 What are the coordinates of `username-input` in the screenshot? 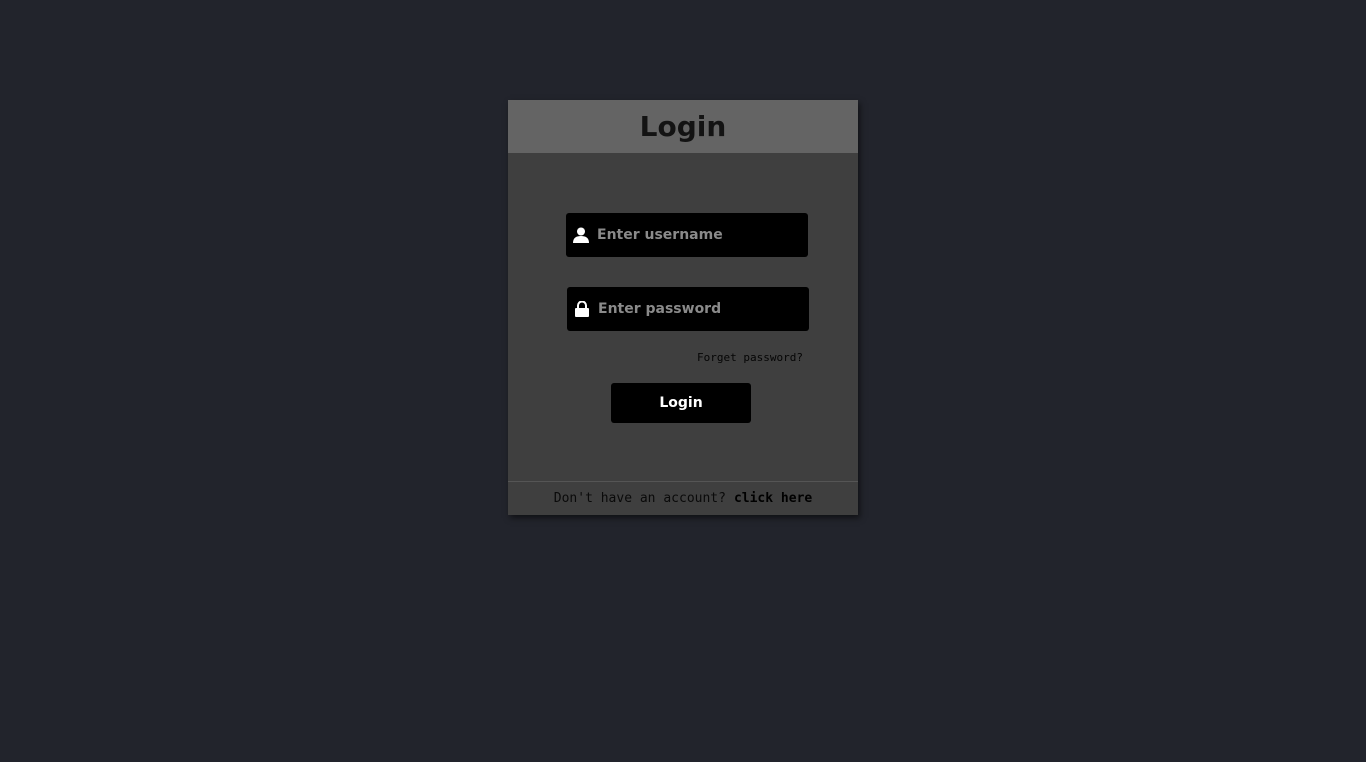 It's located at (702, 235).